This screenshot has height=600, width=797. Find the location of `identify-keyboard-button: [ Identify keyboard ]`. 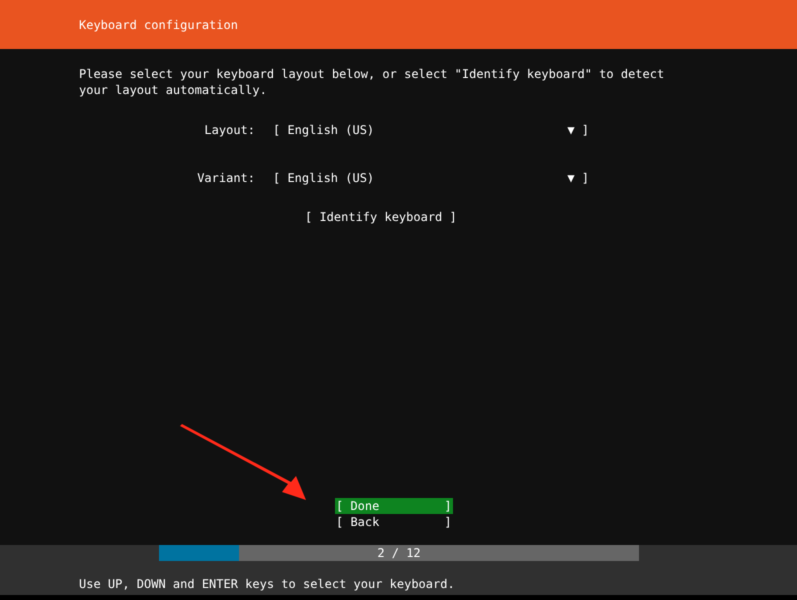

identify-keyboard-button: [ Identify keyboard ] is located at coordinates (381, 217).